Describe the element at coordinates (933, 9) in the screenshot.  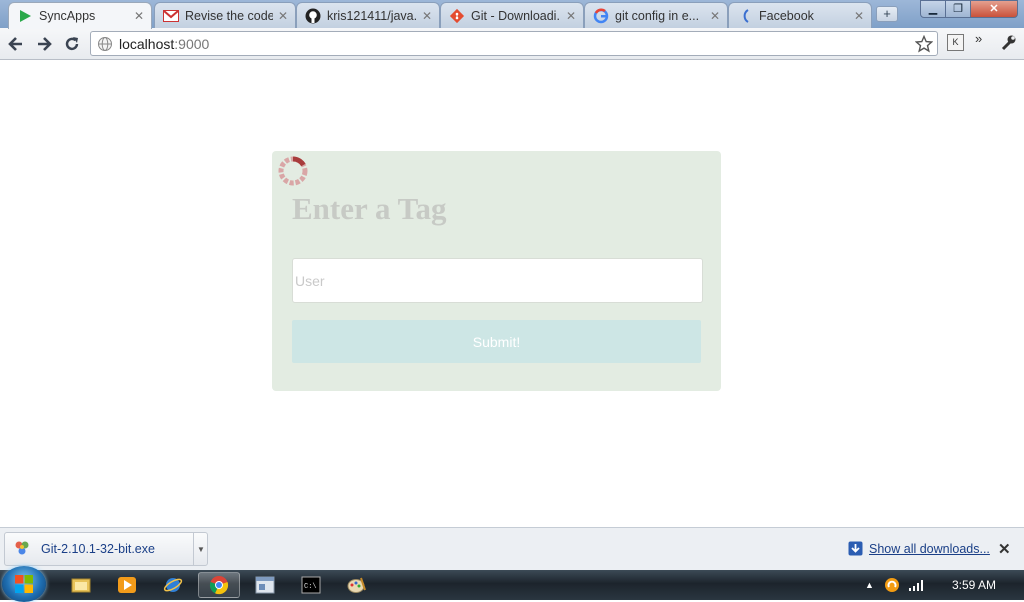
I see `window-minimize-button: ▁` at that location.